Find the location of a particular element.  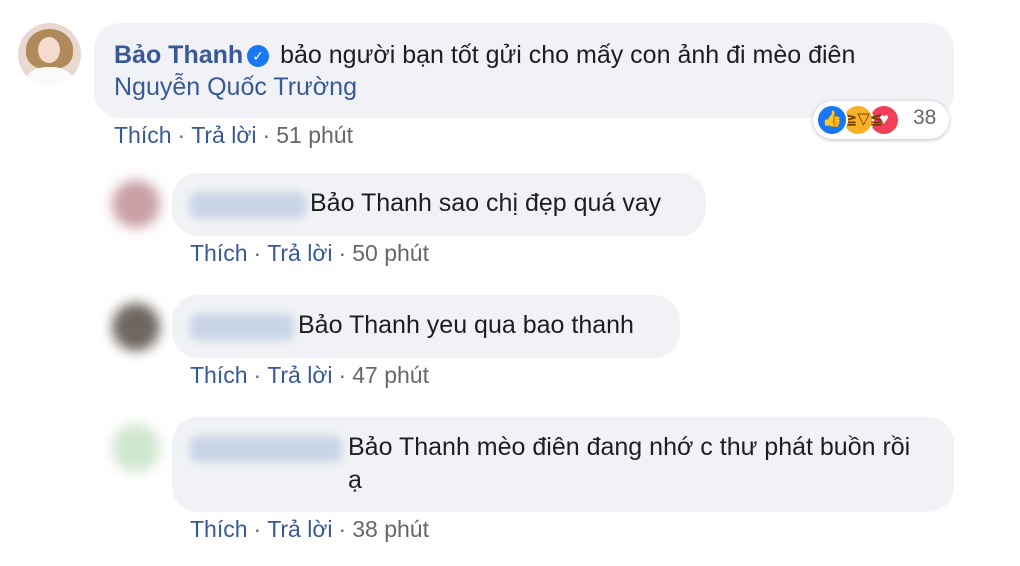

avatar-body is located at coordinates (49, 76).